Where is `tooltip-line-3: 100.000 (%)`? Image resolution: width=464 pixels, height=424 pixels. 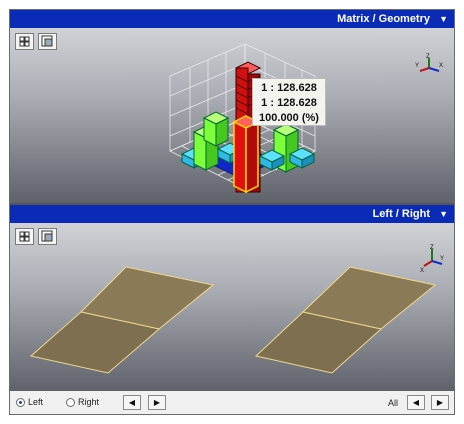 tooltip-line-3: 100.000 (%) is located at coordinates (289, 118).